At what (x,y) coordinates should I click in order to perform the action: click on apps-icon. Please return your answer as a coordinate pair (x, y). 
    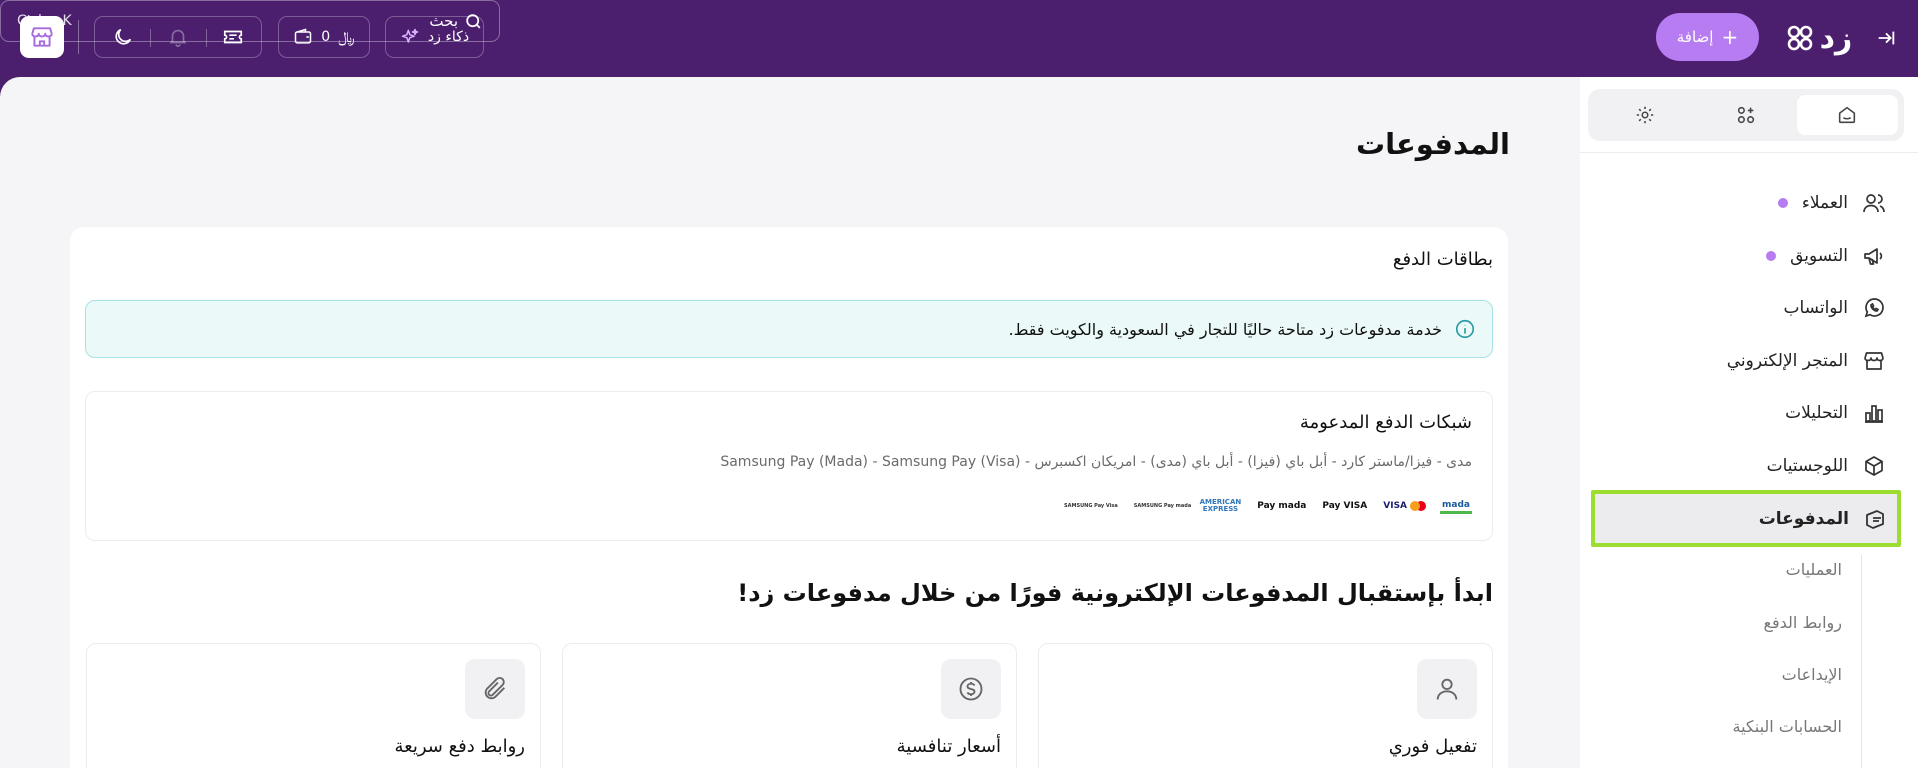
    Looking at the image, I should click on (1746, 115).